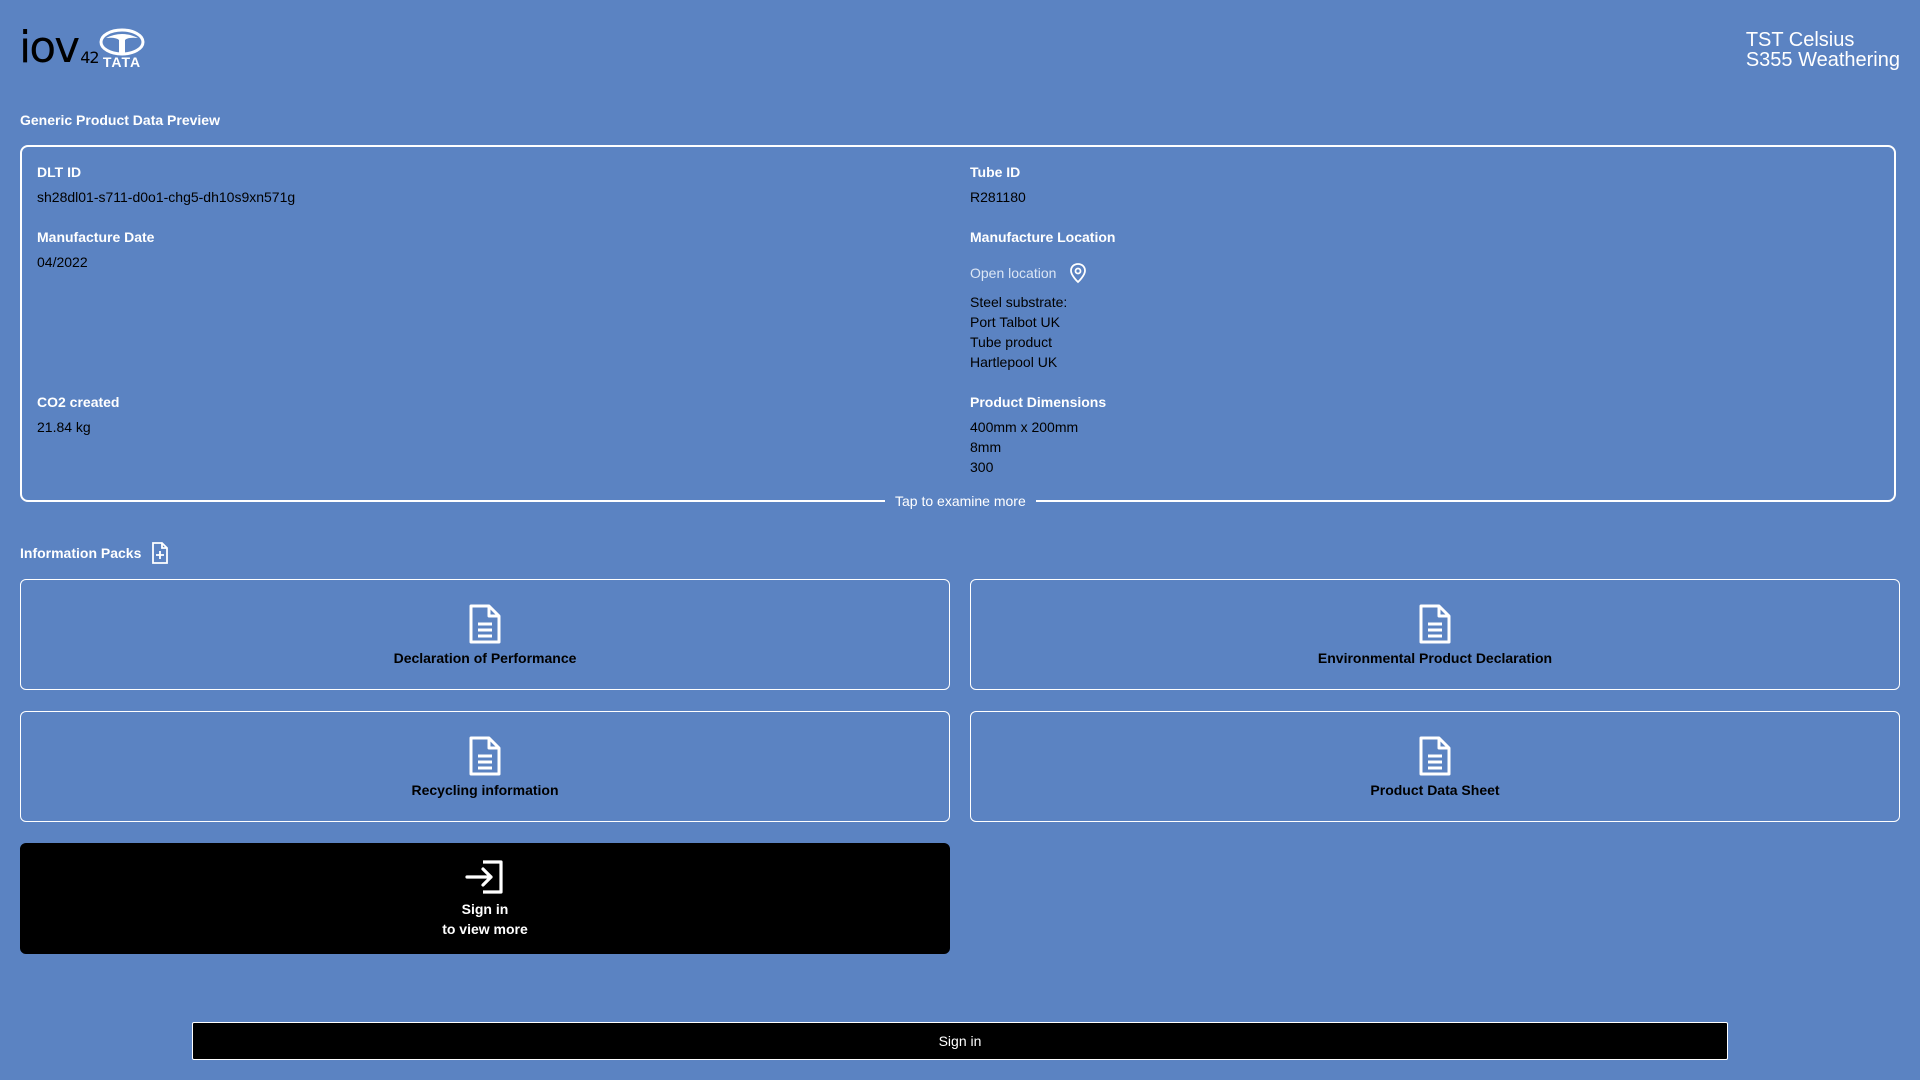 This screenshot has height=1080, width=1920. Describe the element at coordinates (59, 47) in the screenshot. I see `iov42-logo: iov 42` at that location.